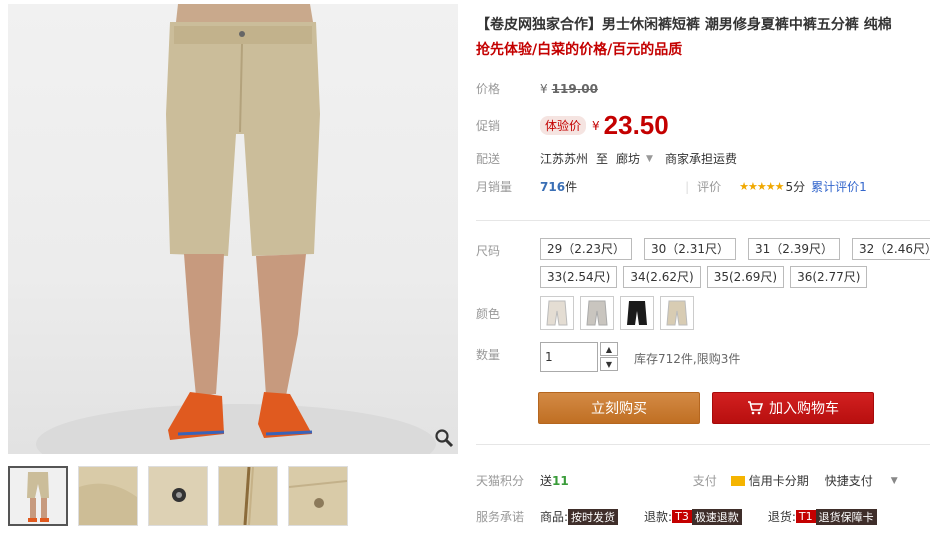  Describe the element at coordinates (795, 187) in the screenshot. I see `rating-score: 5分` at that location.